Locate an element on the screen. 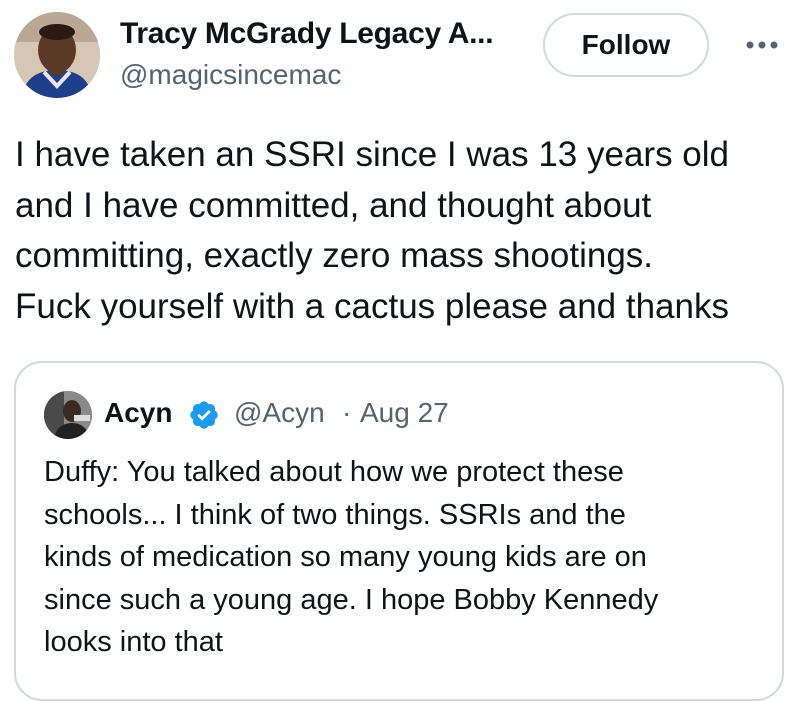 The height and width of the screenshot is (701, 800). more-options-icon is located at coordinates (762, 45).